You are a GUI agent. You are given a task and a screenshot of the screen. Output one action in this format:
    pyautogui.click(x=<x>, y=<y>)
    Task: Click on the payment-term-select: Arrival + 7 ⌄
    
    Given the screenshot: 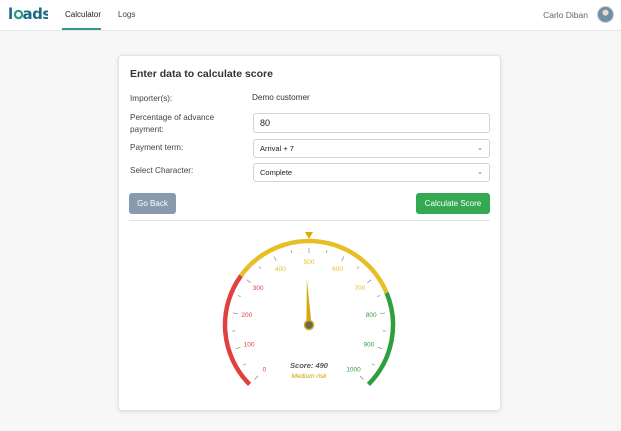 What is the action you would take?
    pyautogui.click(x=371, y=148)
    